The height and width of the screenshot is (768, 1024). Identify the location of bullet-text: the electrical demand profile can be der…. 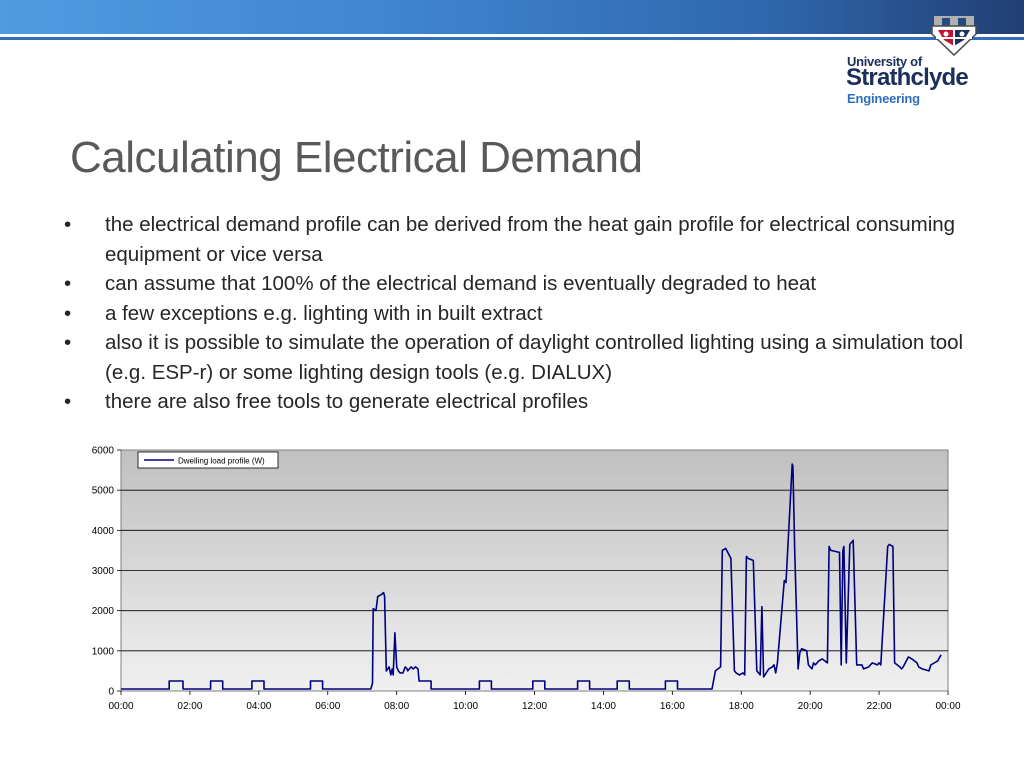
(530, 239).